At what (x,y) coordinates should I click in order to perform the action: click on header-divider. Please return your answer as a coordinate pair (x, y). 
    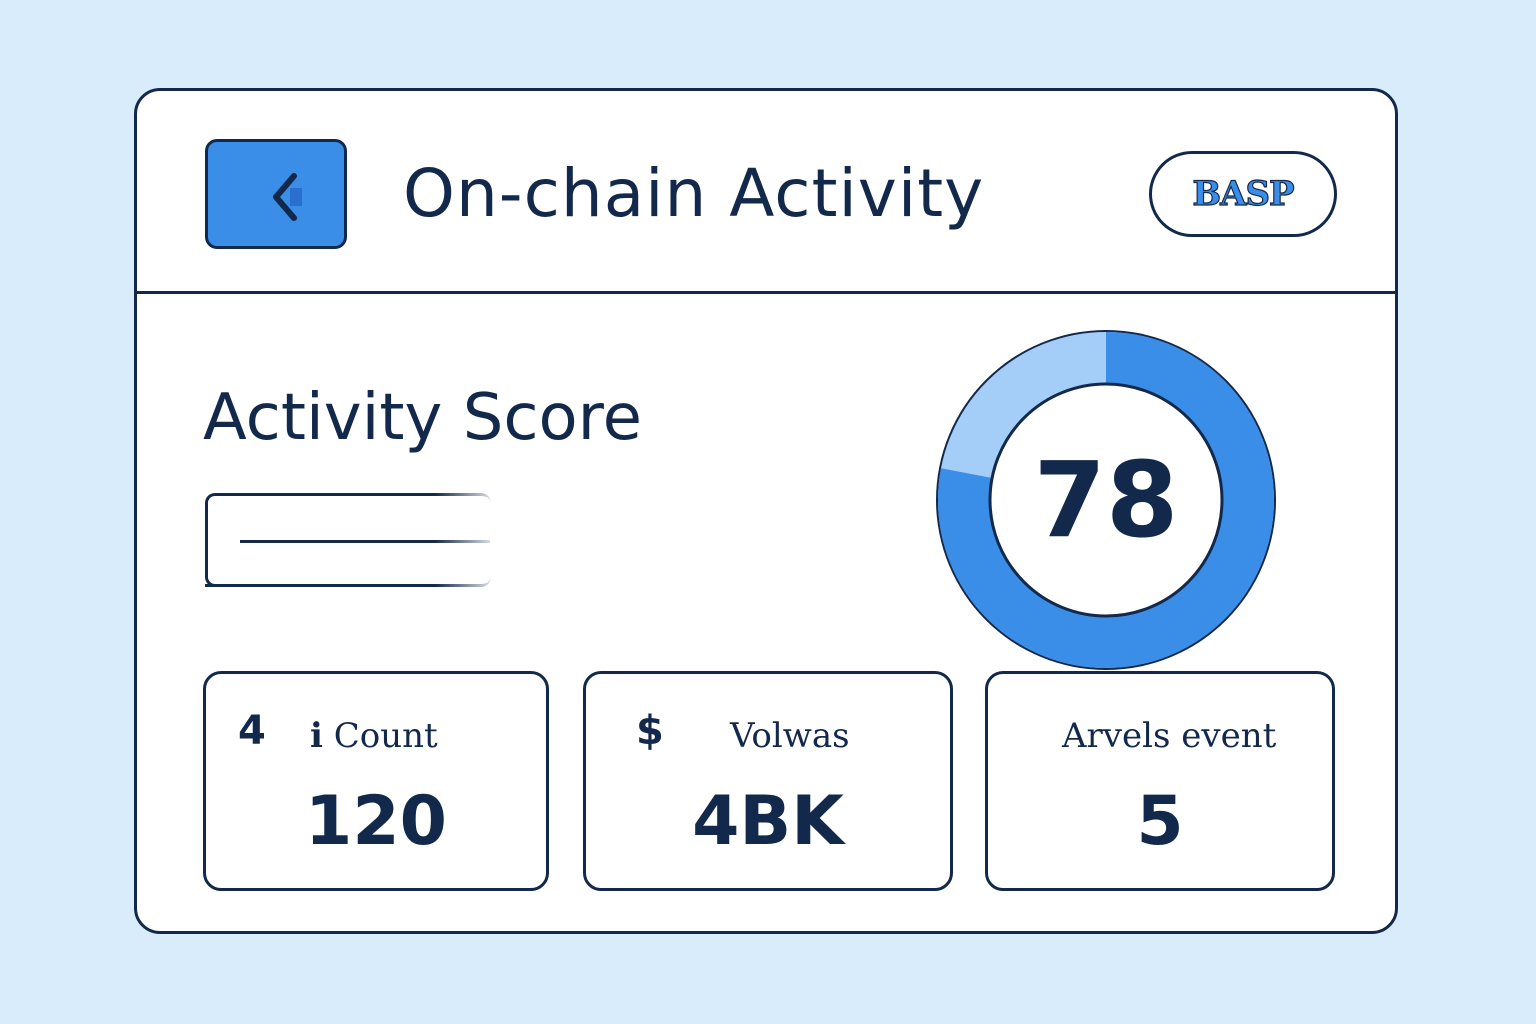
    Looking at the image, I should click on (766, 292).